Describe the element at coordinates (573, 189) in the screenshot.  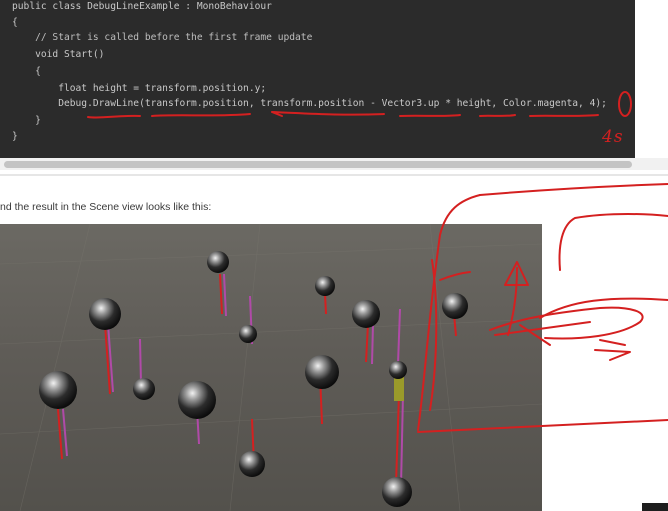
I see `ink-top-line` at that location.